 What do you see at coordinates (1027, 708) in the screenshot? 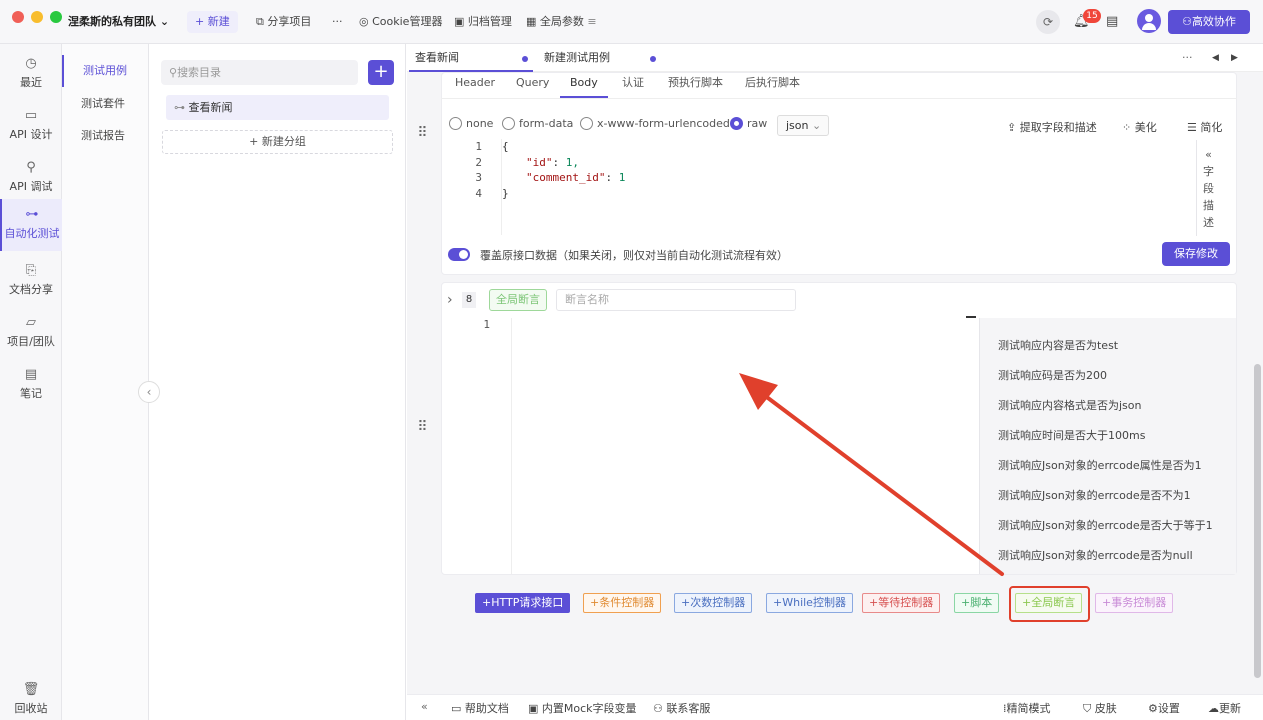
I see `compact-mode-button: ⁞精简模式` at bounding box center [1027, 708].